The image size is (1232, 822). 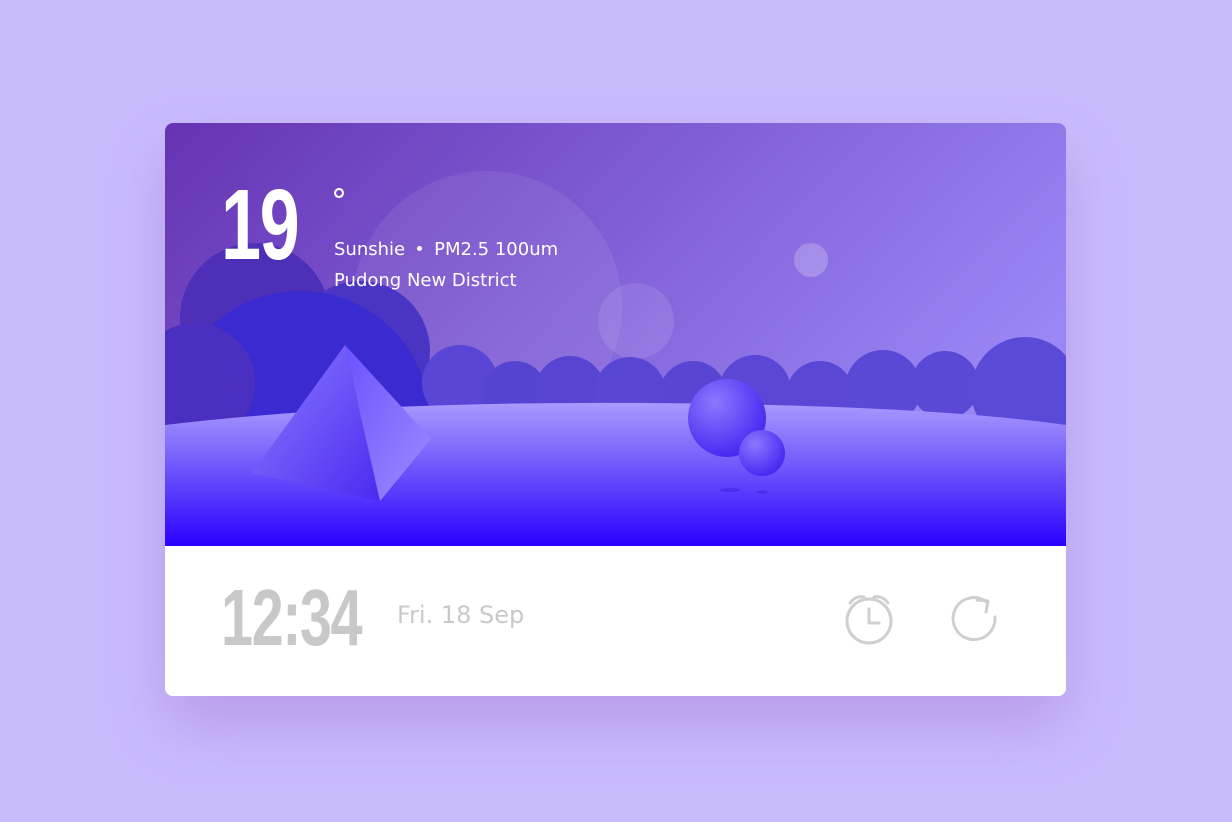 What do you see at coordinates (260, 225) in the screenshot?
I see `temperature-value: 19` at bounding box center [260, 225].